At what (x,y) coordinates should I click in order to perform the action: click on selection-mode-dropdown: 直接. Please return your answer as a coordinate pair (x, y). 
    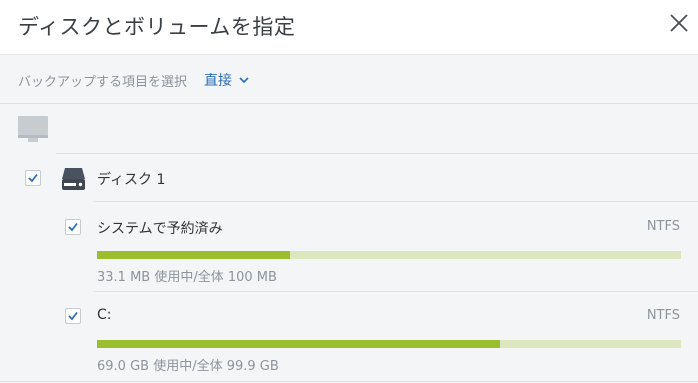
    Looking at the image, I should click on (227, 80).